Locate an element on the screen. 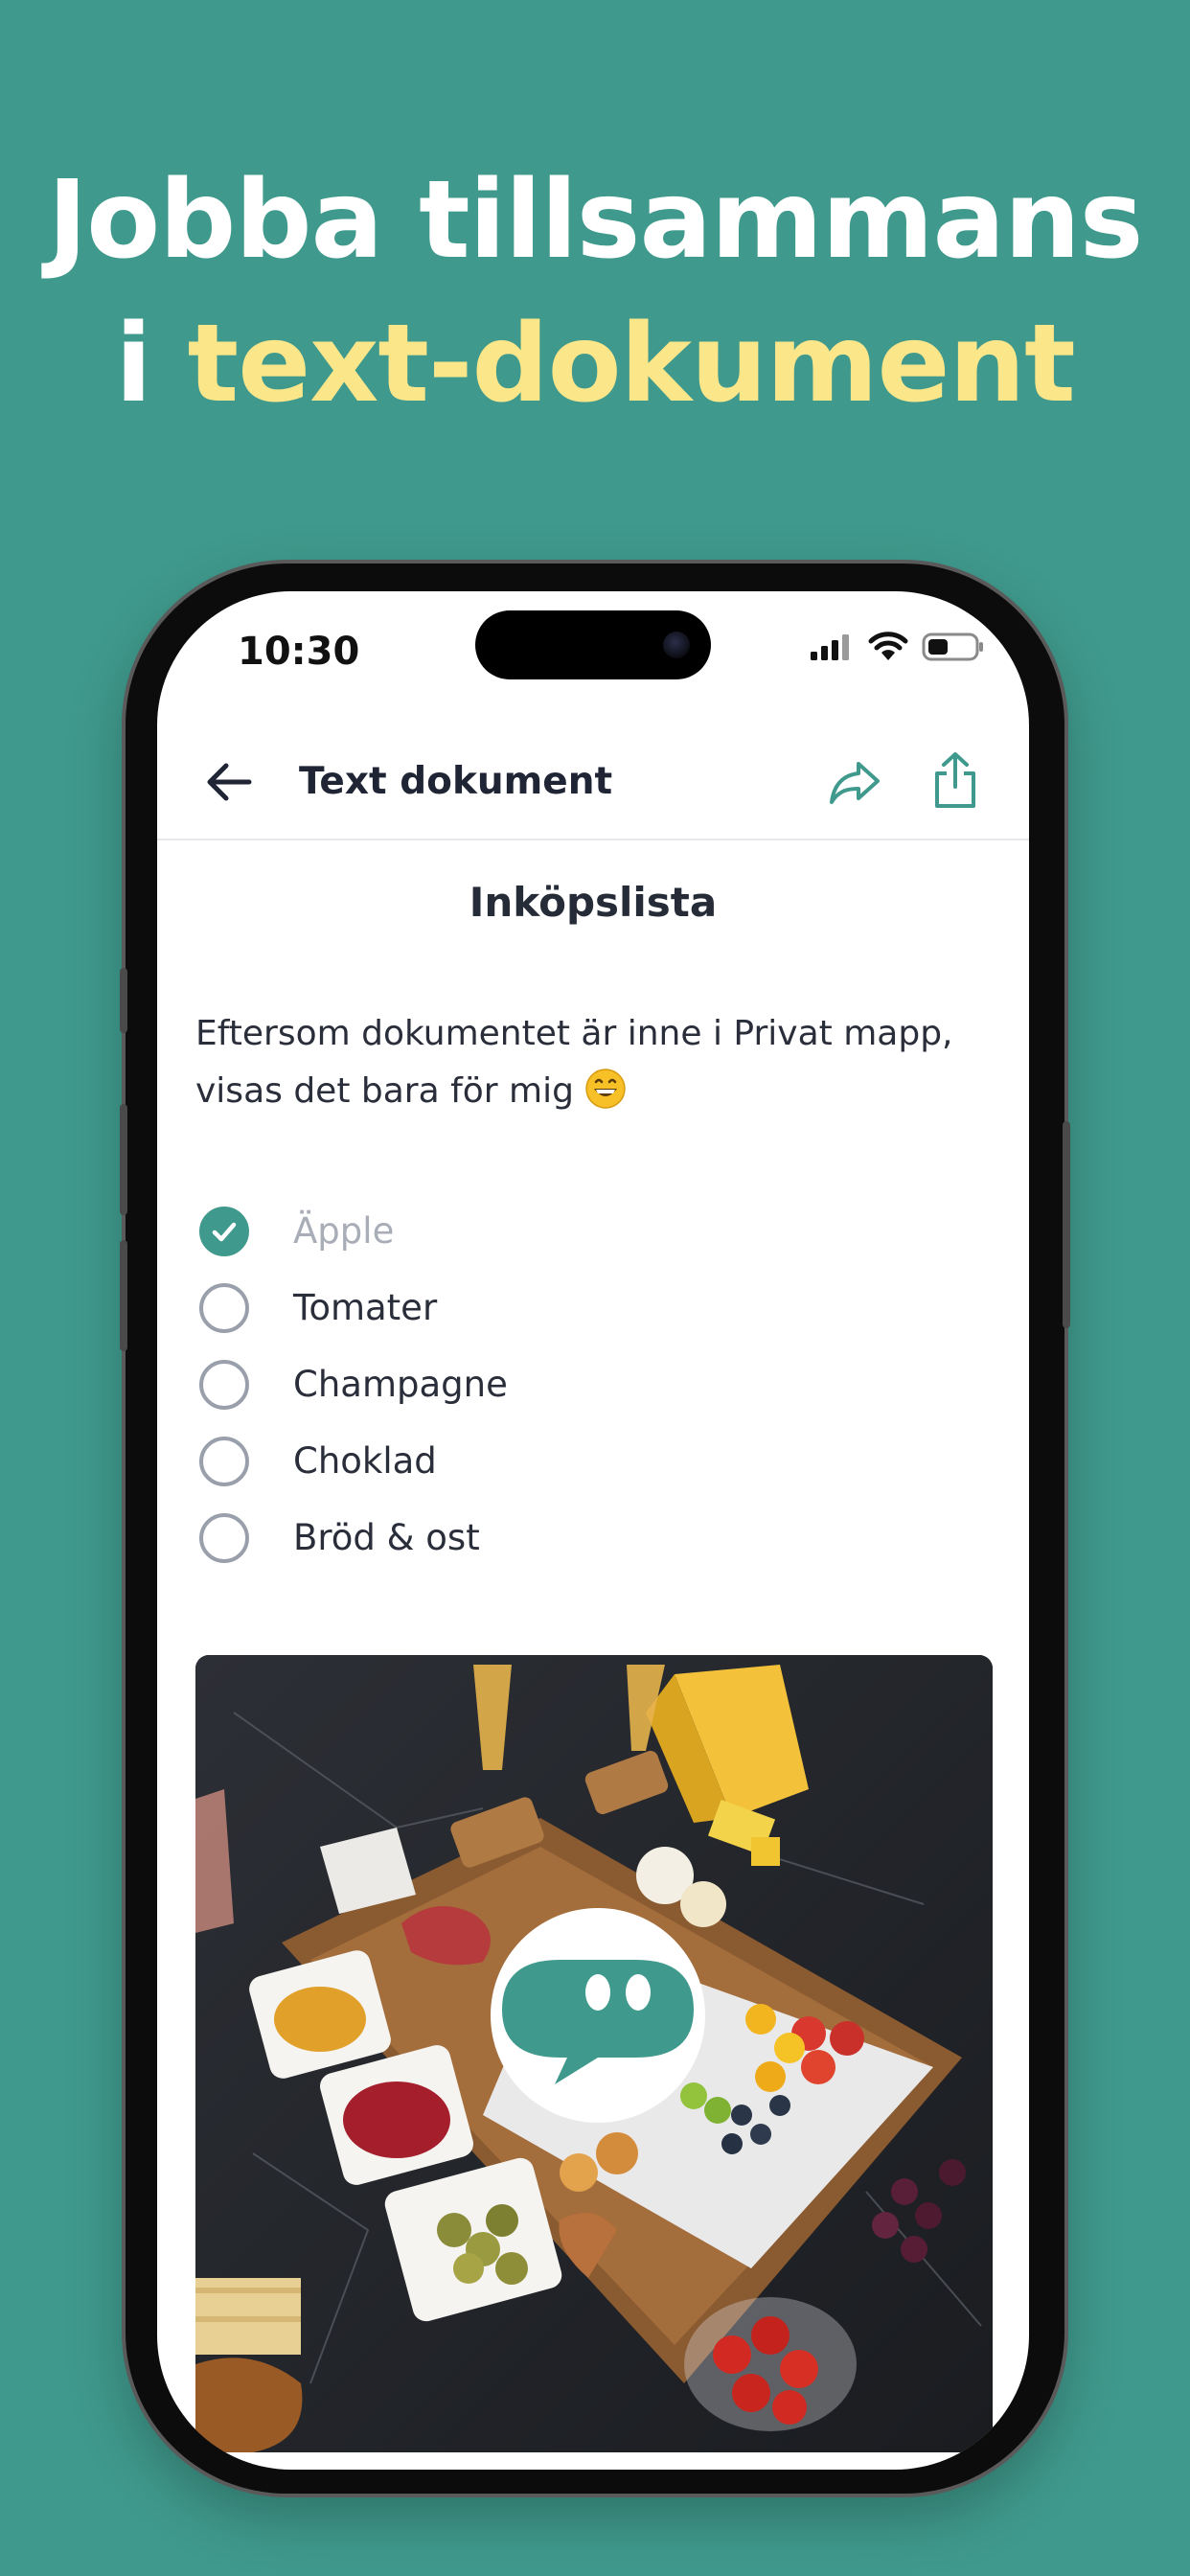  checkbox-checked is located at coordinates (224, 1231).